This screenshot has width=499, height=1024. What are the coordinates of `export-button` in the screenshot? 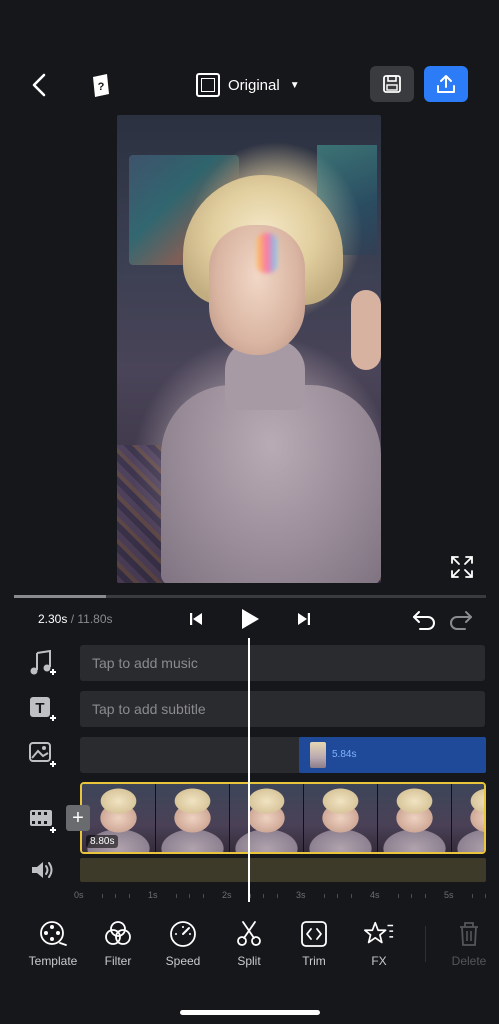 It's located at (446, 84).